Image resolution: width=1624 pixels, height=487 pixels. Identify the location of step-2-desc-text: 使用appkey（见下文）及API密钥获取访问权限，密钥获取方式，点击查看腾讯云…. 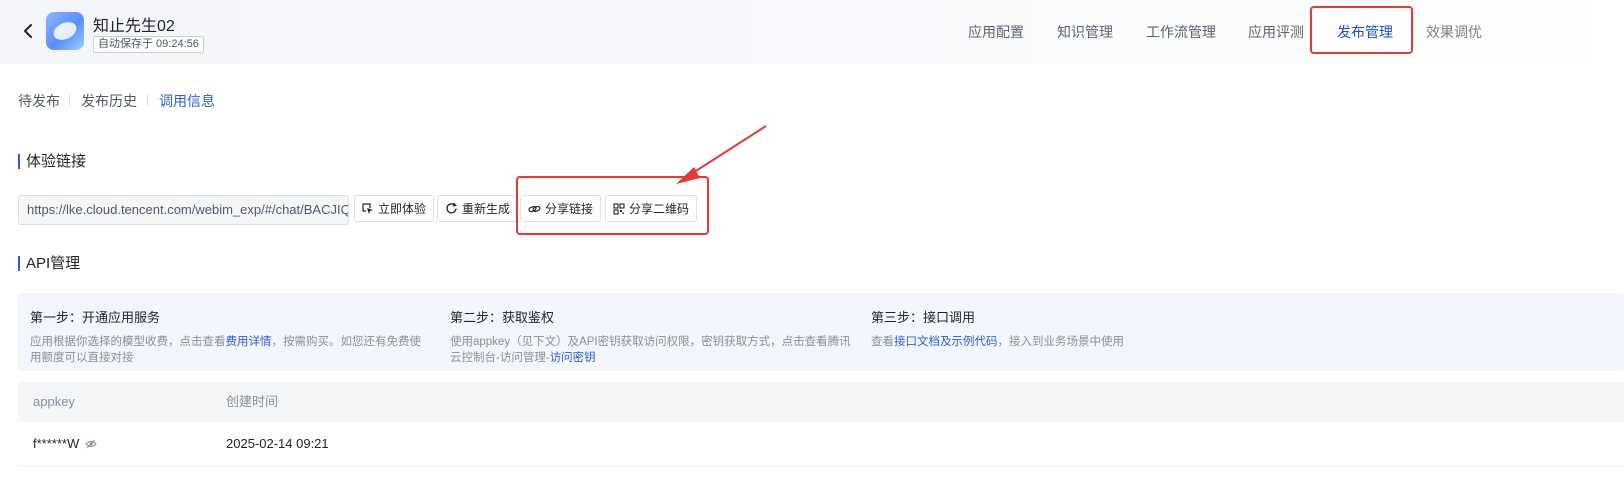
(650, 350).